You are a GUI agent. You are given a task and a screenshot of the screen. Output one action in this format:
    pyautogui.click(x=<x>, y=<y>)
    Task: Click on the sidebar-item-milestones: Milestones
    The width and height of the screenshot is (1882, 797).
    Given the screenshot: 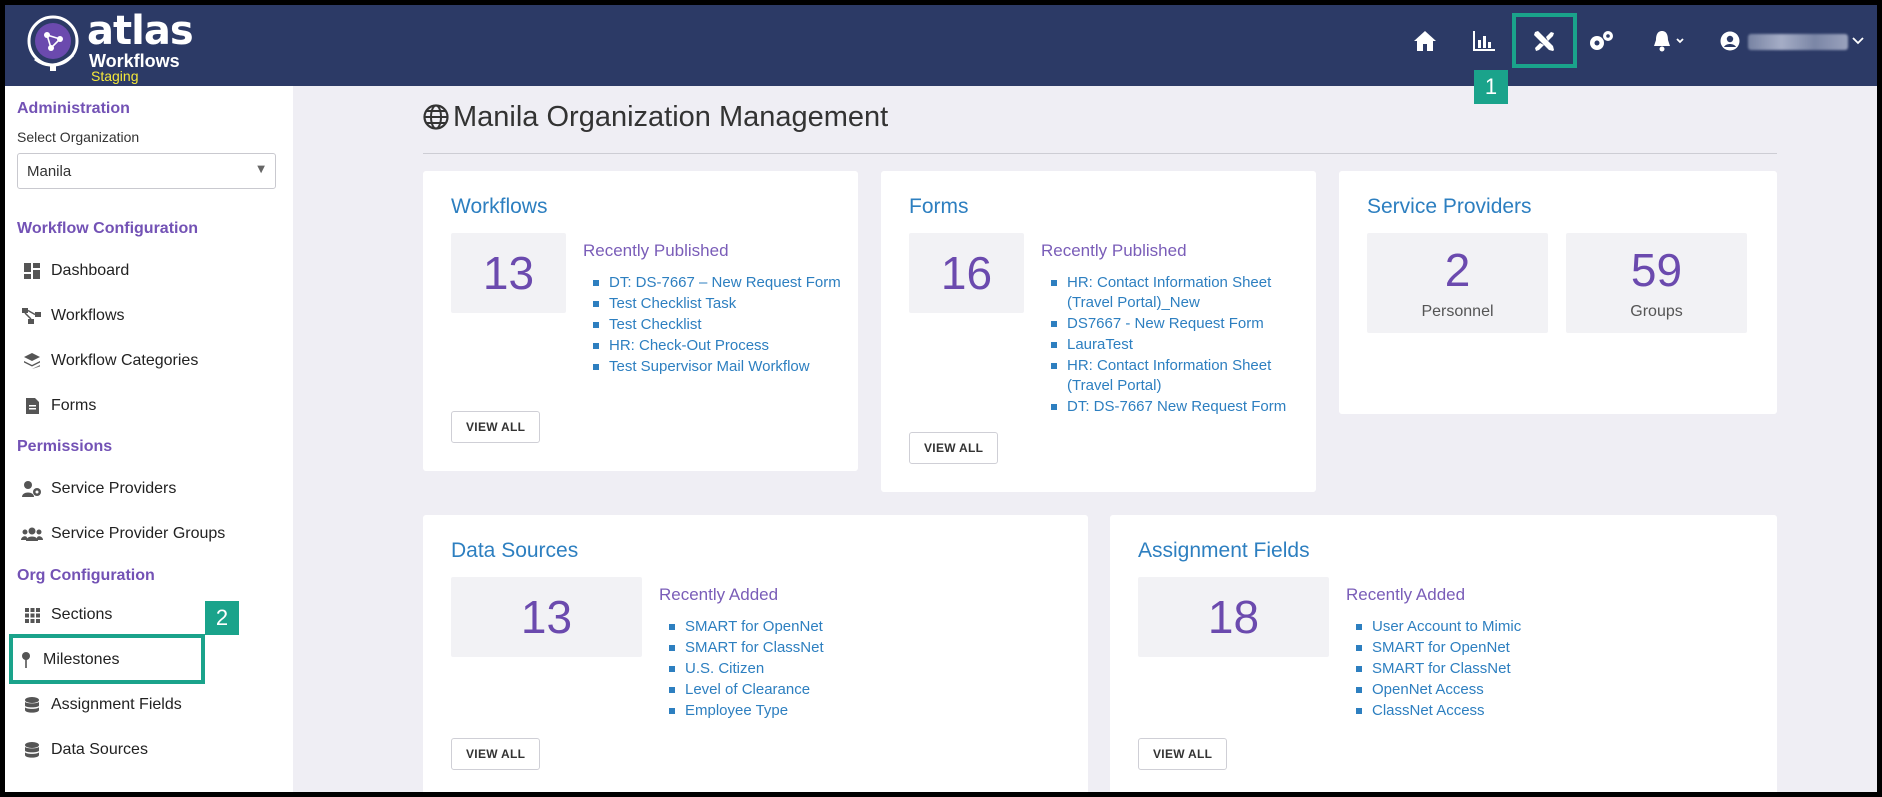 What is the action you would take?
    pyautogui.click(x=69, y=660)
    